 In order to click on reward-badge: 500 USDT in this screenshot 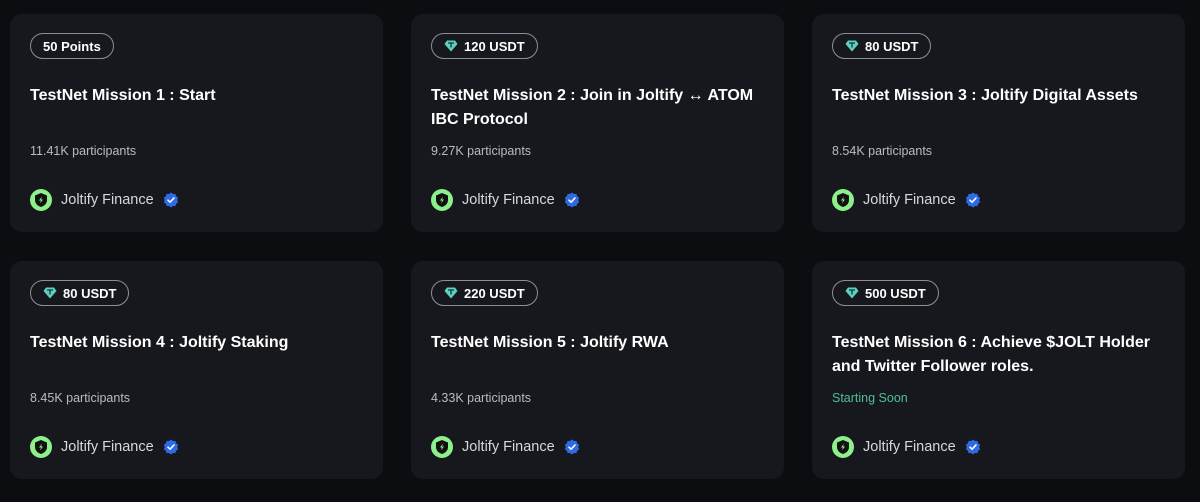, I will do `click(885, 293)`.